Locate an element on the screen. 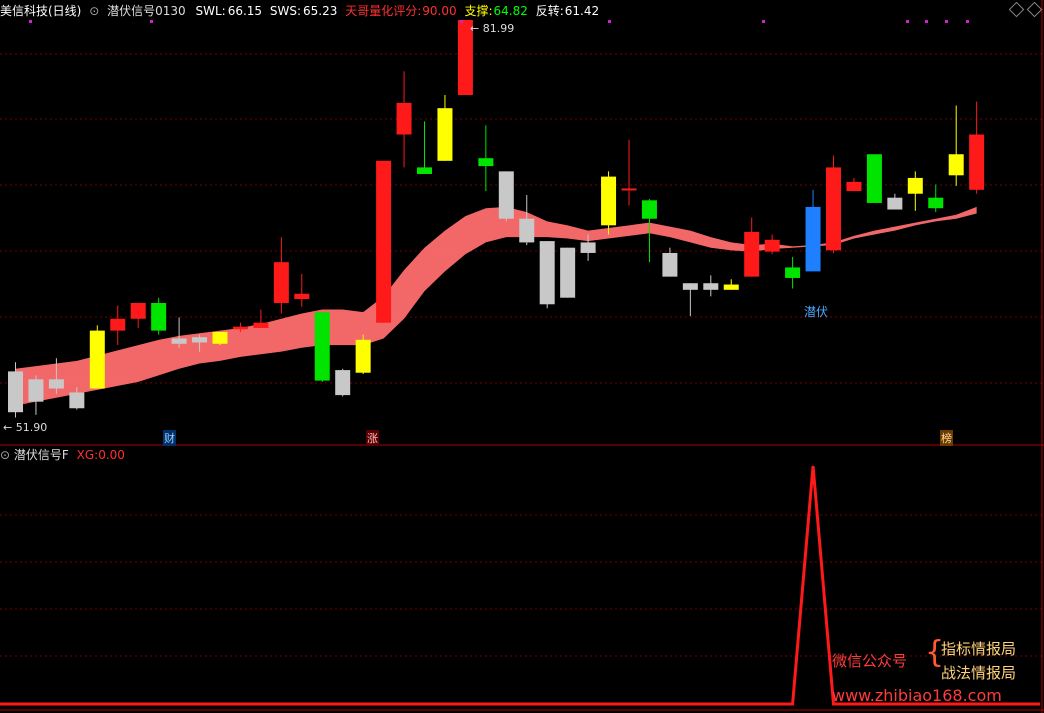 This screenshot has width=1044, height=713. subpanel-title: 潜伏信号F is located at coordinates (41, 455).